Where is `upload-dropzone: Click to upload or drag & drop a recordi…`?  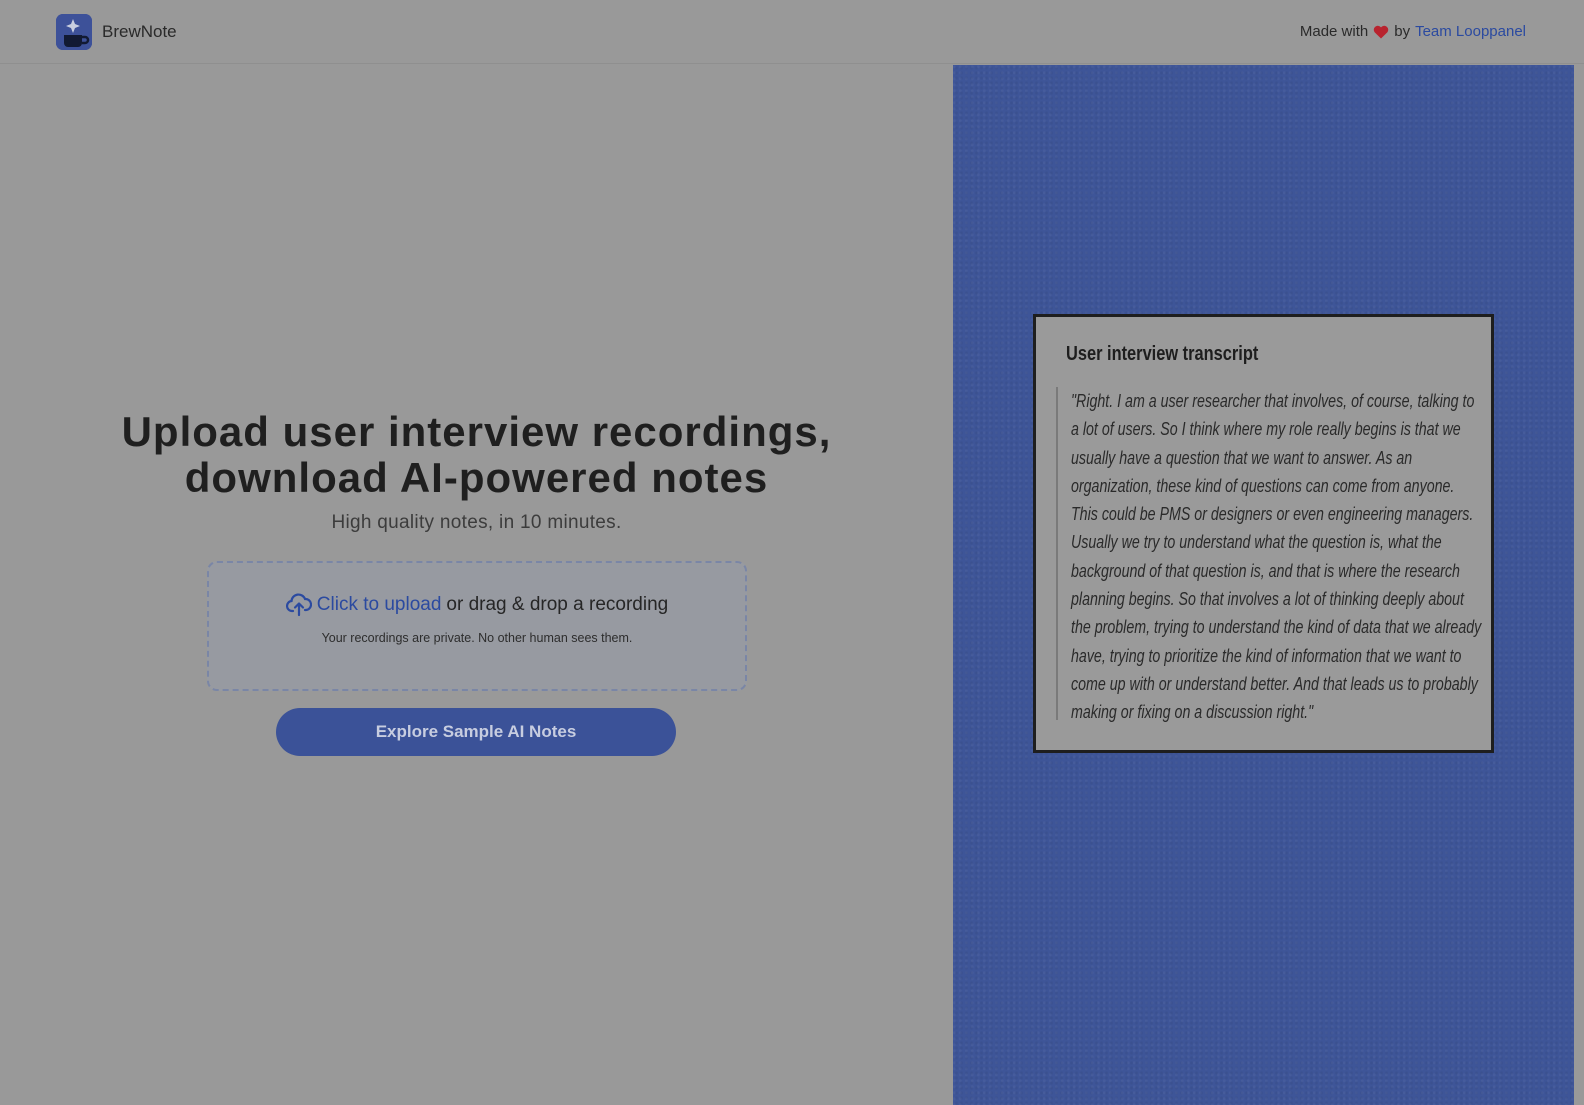 upload-dropzone: Click to upload or drag & drop a recordi… is located at coordinates (477, 626).